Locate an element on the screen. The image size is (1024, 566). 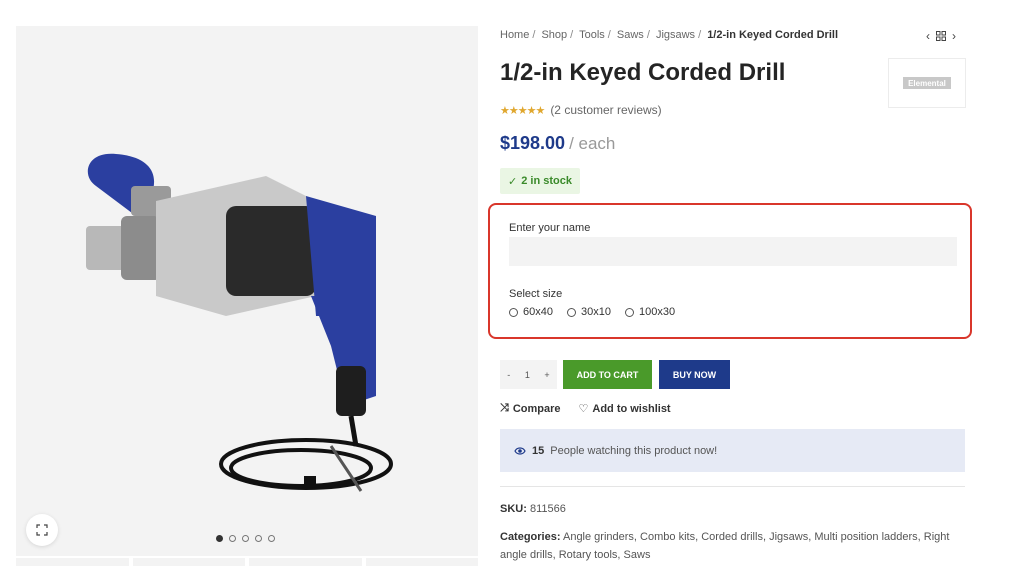
watching-count: 15 is located at coordinates (538, 450).